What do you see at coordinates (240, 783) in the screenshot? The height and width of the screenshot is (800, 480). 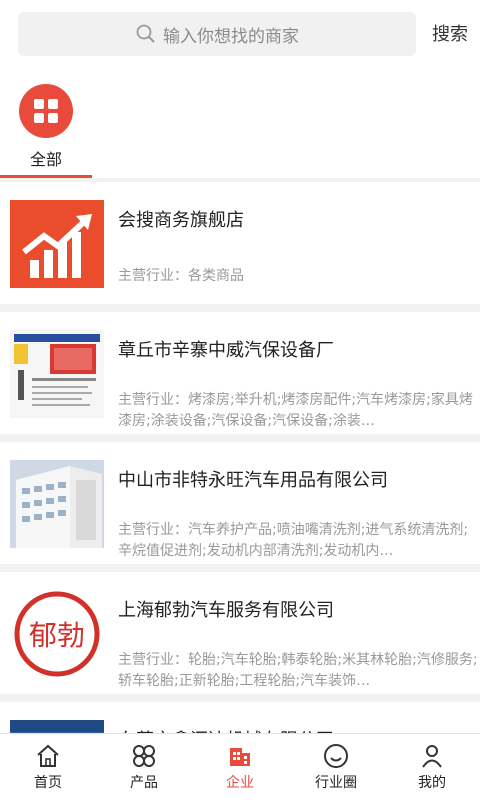 I see `tab-label: 企业` at bounding box center [240, 783].